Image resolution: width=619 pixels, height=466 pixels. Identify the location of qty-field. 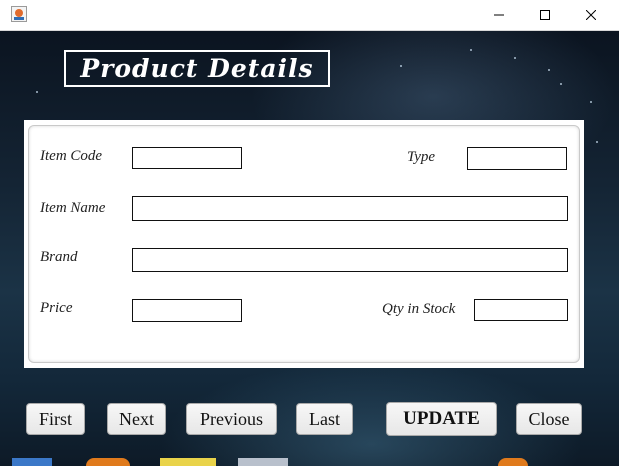
(521, 310).